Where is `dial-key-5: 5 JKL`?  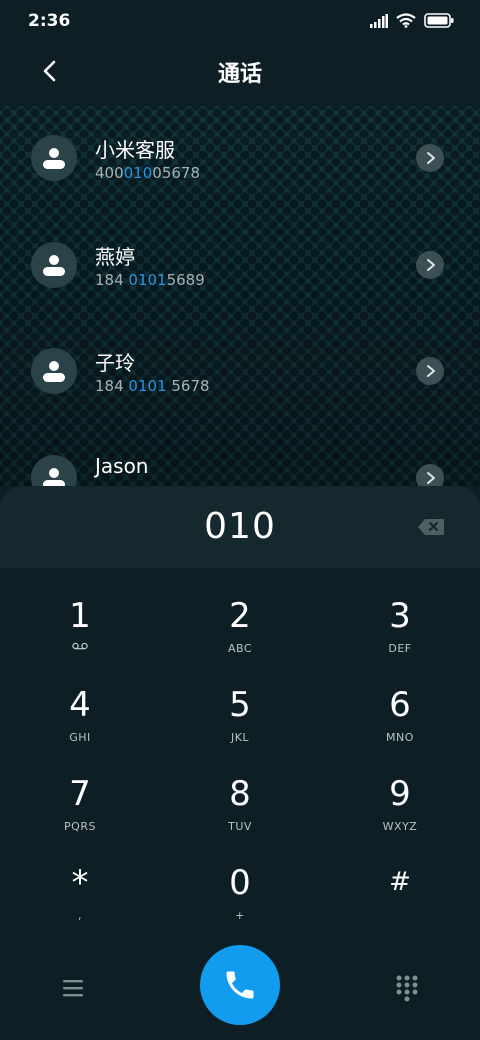
dial-key-5: 5 JKL is located at coordinates (240, 719).